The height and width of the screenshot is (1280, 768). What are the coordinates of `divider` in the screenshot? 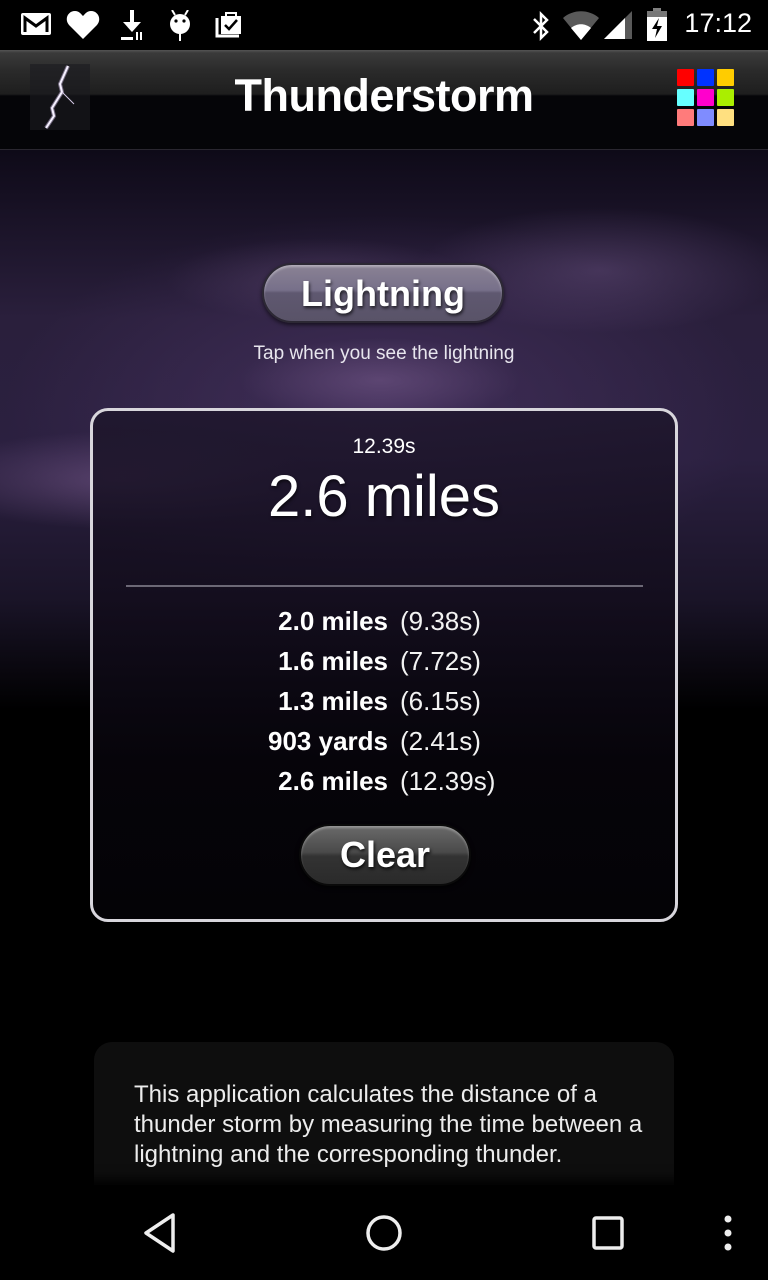 It's located at (384, 586).